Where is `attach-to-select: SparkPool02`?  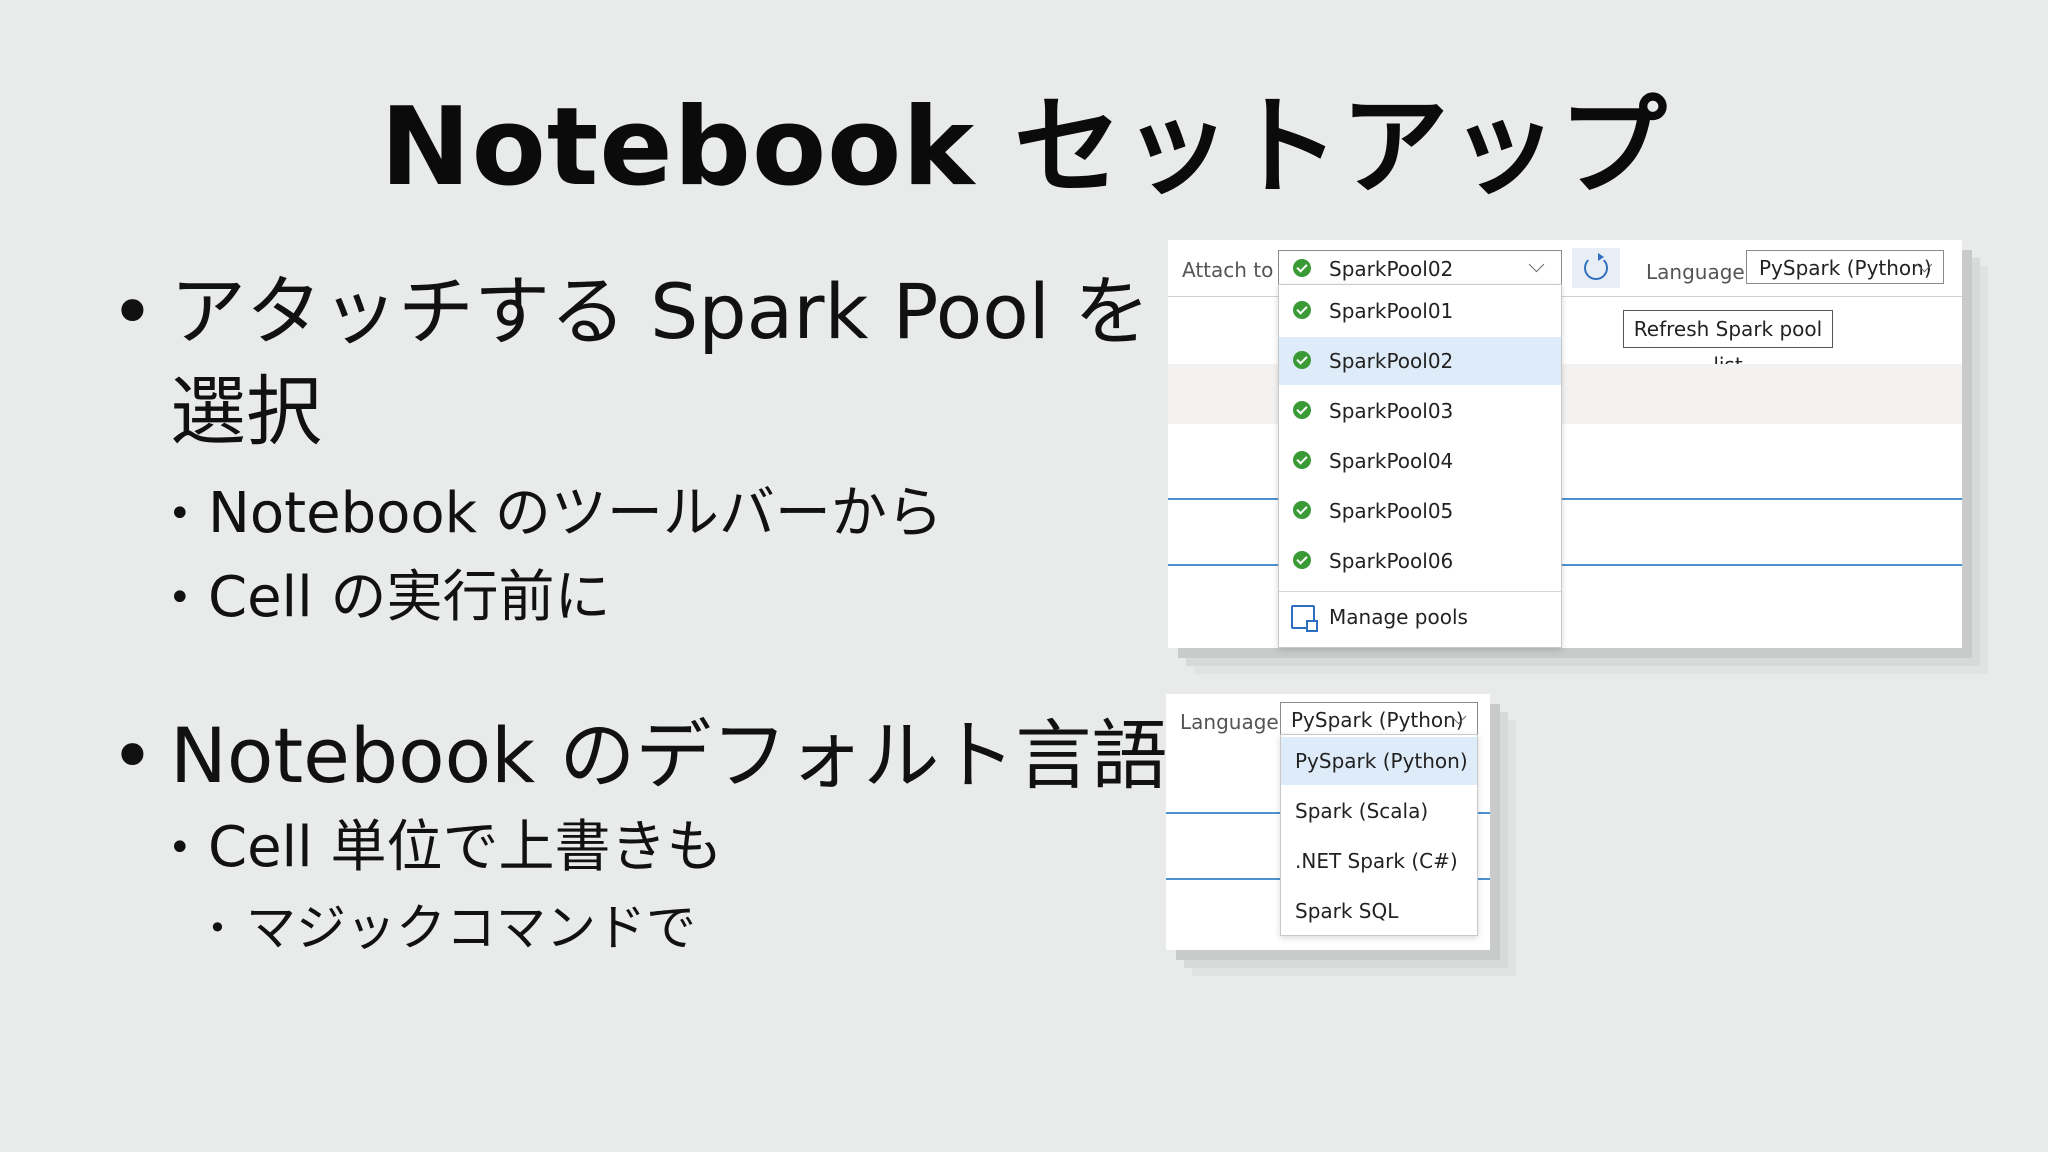 attach-to-select: SparkPool02 is located at coordinates (1420, 268).